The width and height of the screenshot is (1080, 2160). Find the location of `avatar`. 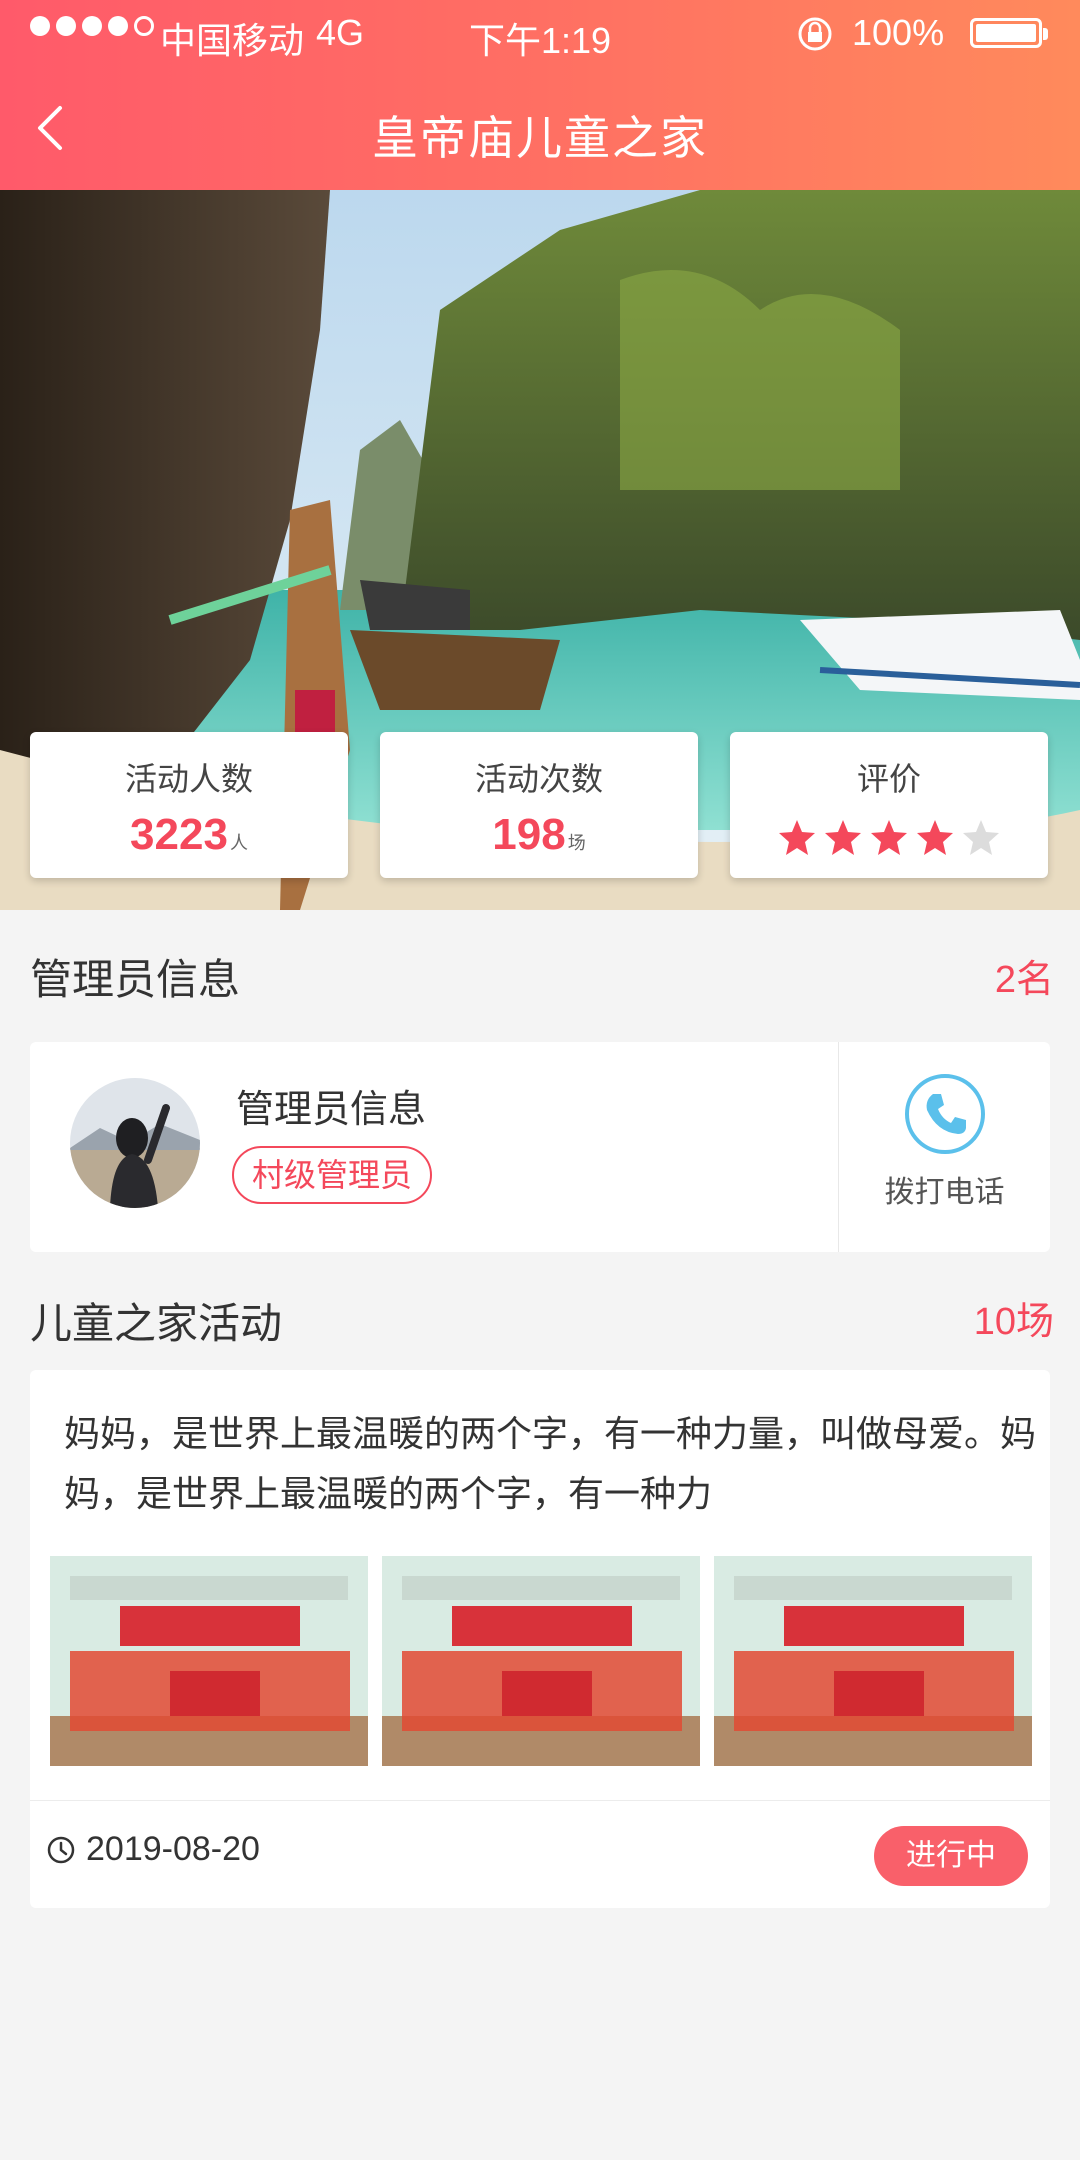

avatar is located at coordinates (135, 1143).